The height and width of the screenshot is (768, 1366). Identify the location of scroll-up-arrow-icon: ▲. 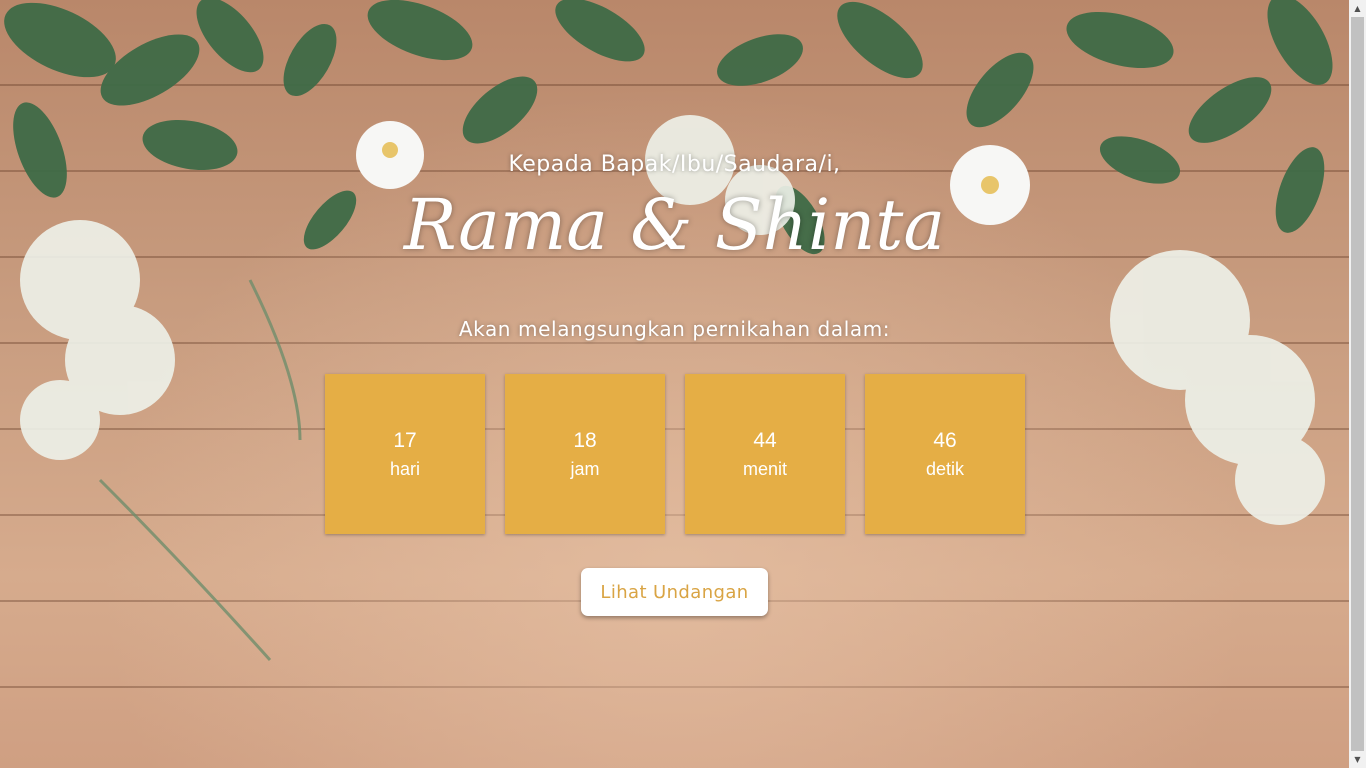
(1357, 8).